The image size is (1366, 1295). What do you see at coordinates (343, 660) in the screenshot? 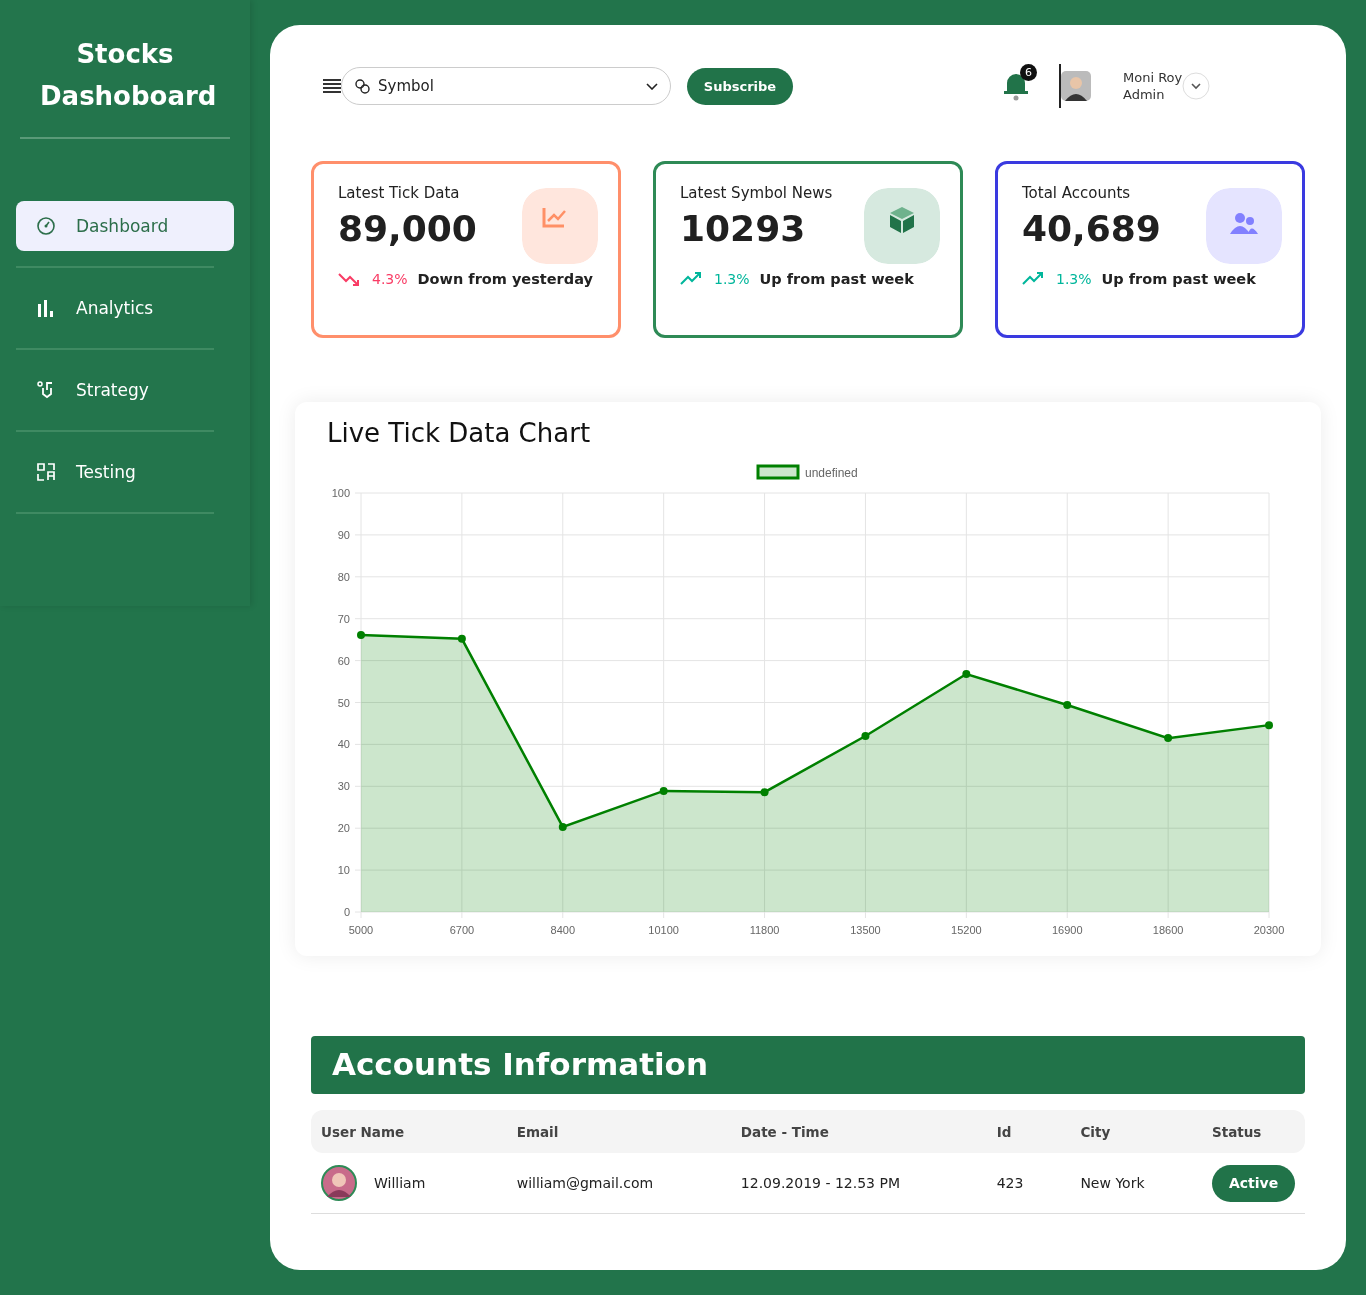
I see `axis-label: 60` at bounding box center [343, 660].